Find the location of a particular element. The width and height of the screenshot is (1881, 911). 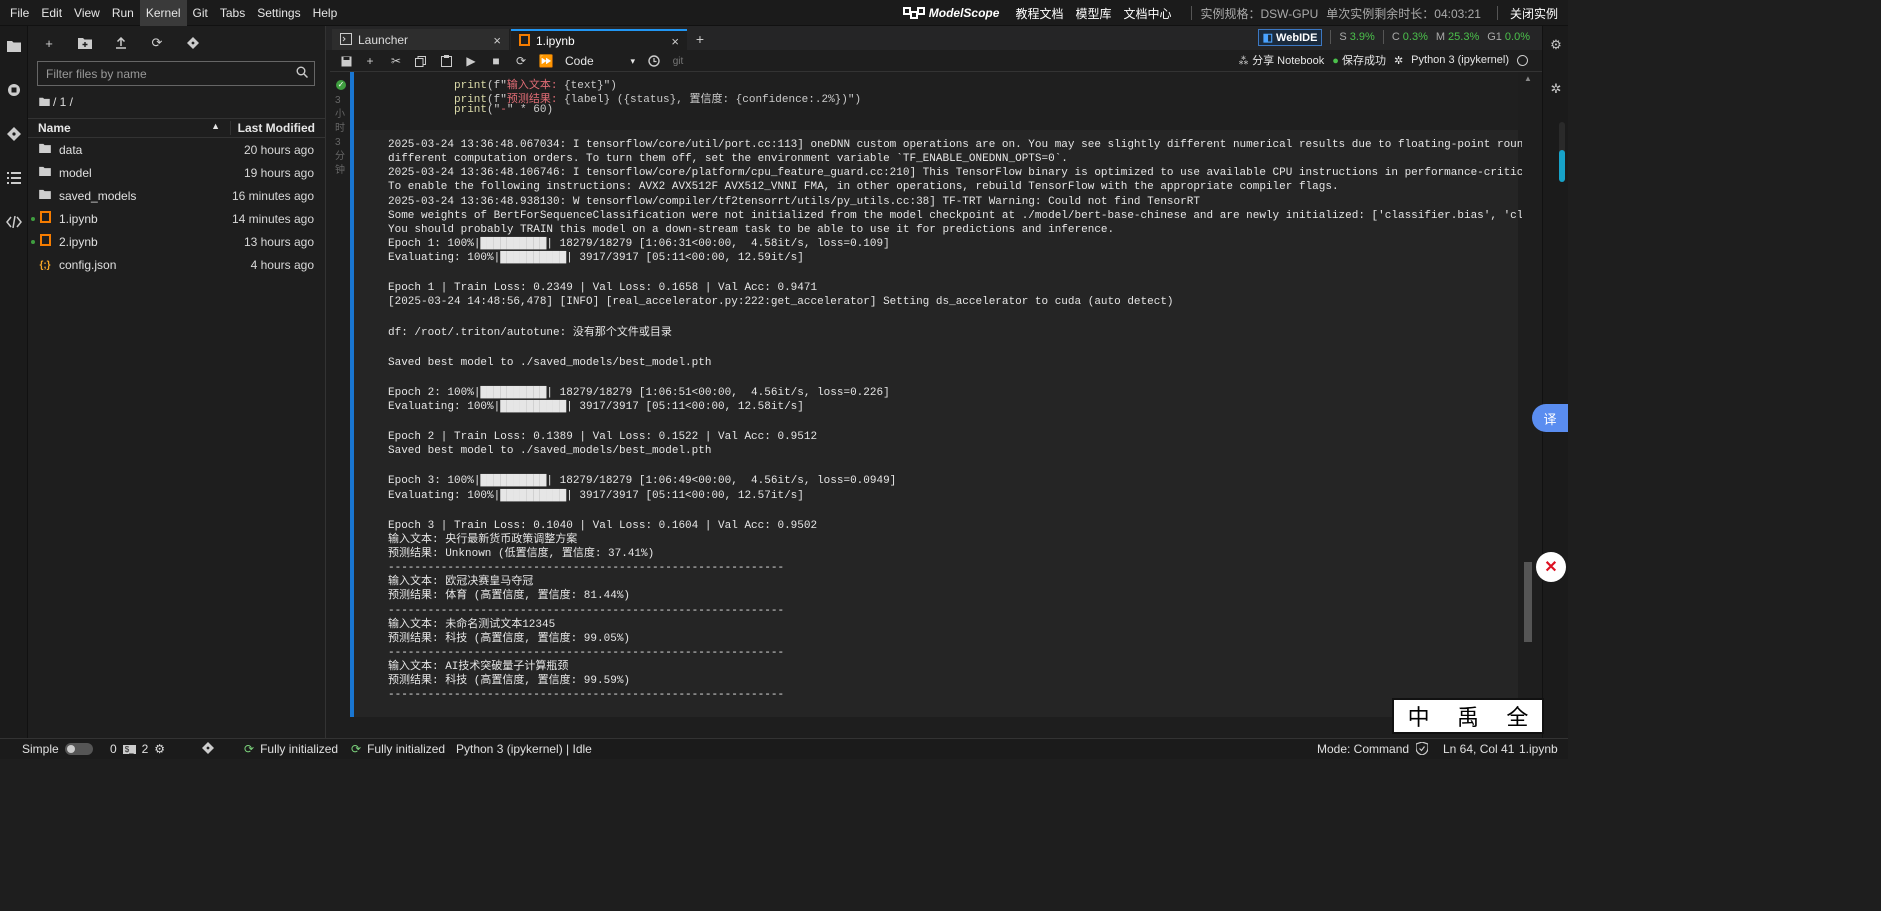

share-notebook-button: ⁂ 分享 Notebook is located at coordinates (1281, 60).